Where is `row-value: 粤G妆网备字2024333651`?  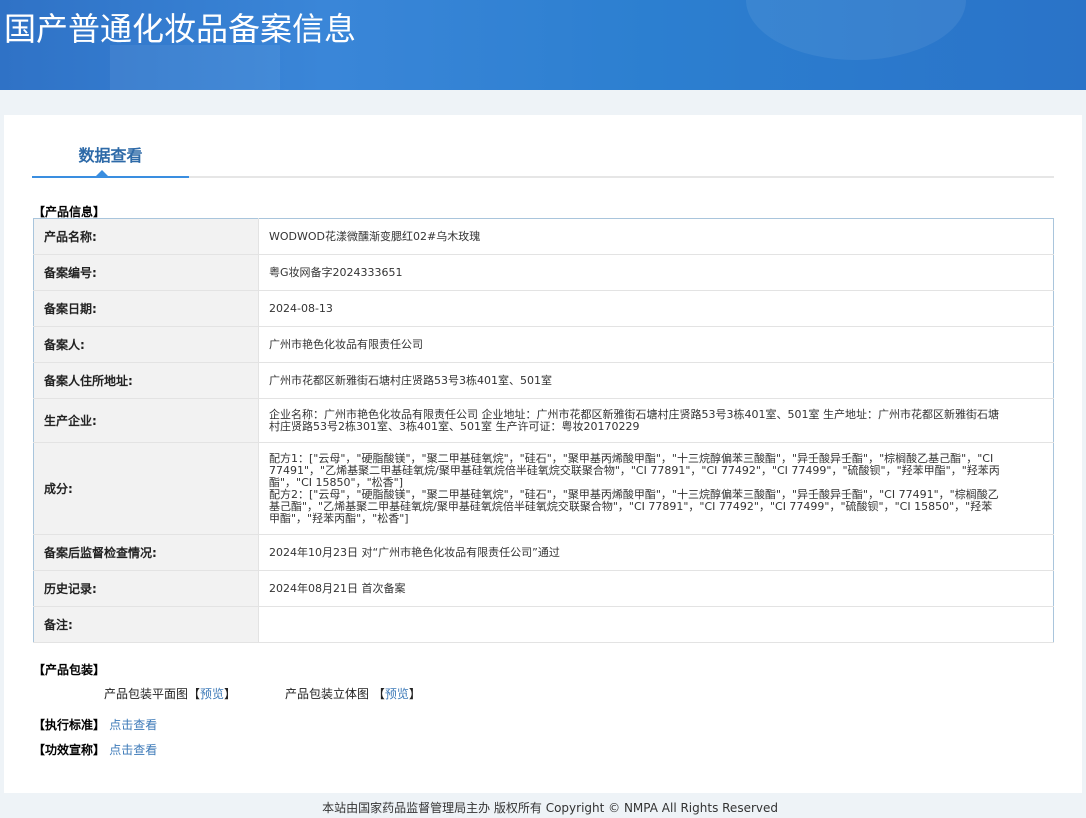 row-value: 粤G妆网备字2024333651 is located at coordinates (656, 272).